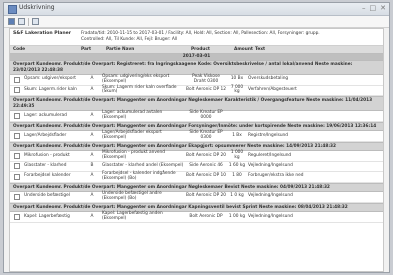 This screenshot has width=393, height=275. Describe the element at coordinates (44, 49) in the screenshot. I see `col-code: Code` at that location.